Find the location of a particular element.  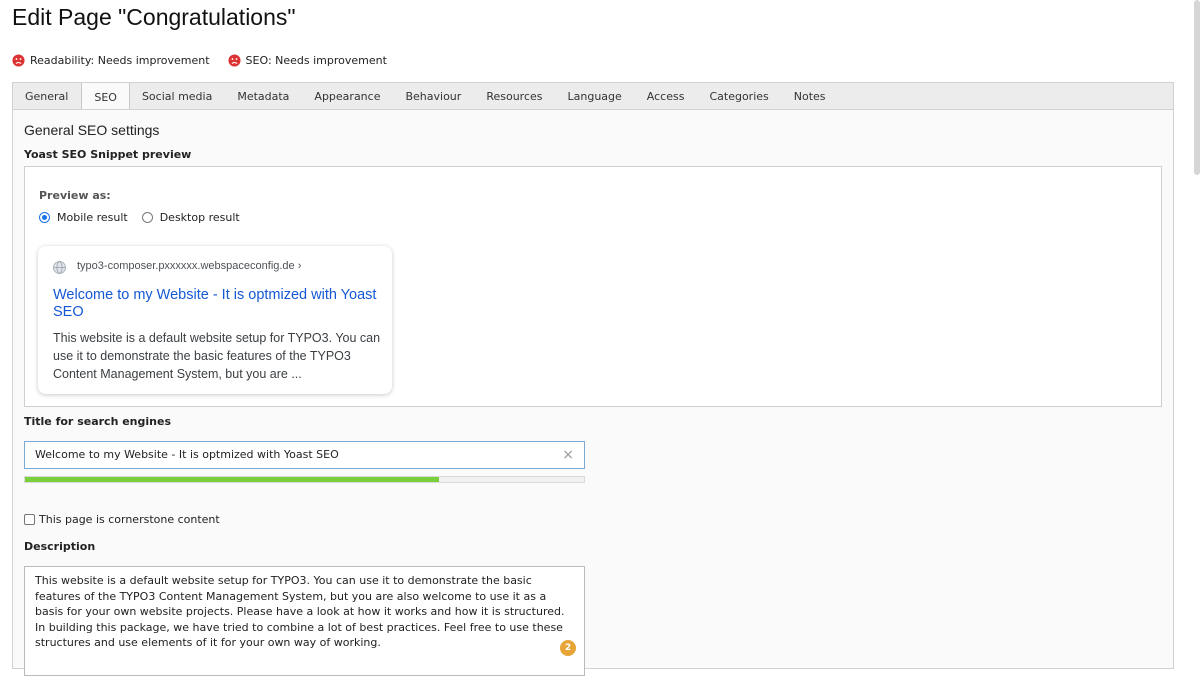

section-heading: General SEO settings is located at coordinates (92, 130).